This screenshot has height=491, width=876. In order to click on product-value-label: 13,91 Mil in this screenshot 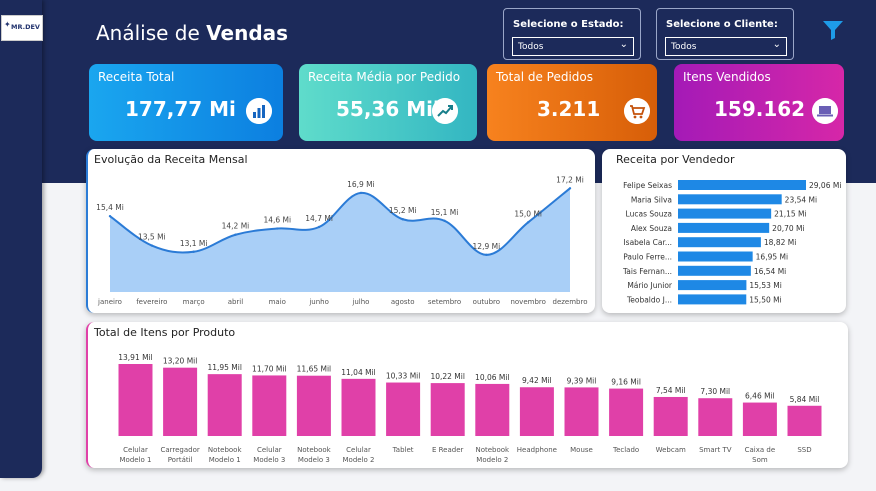, I will do `click(135, 357)`.